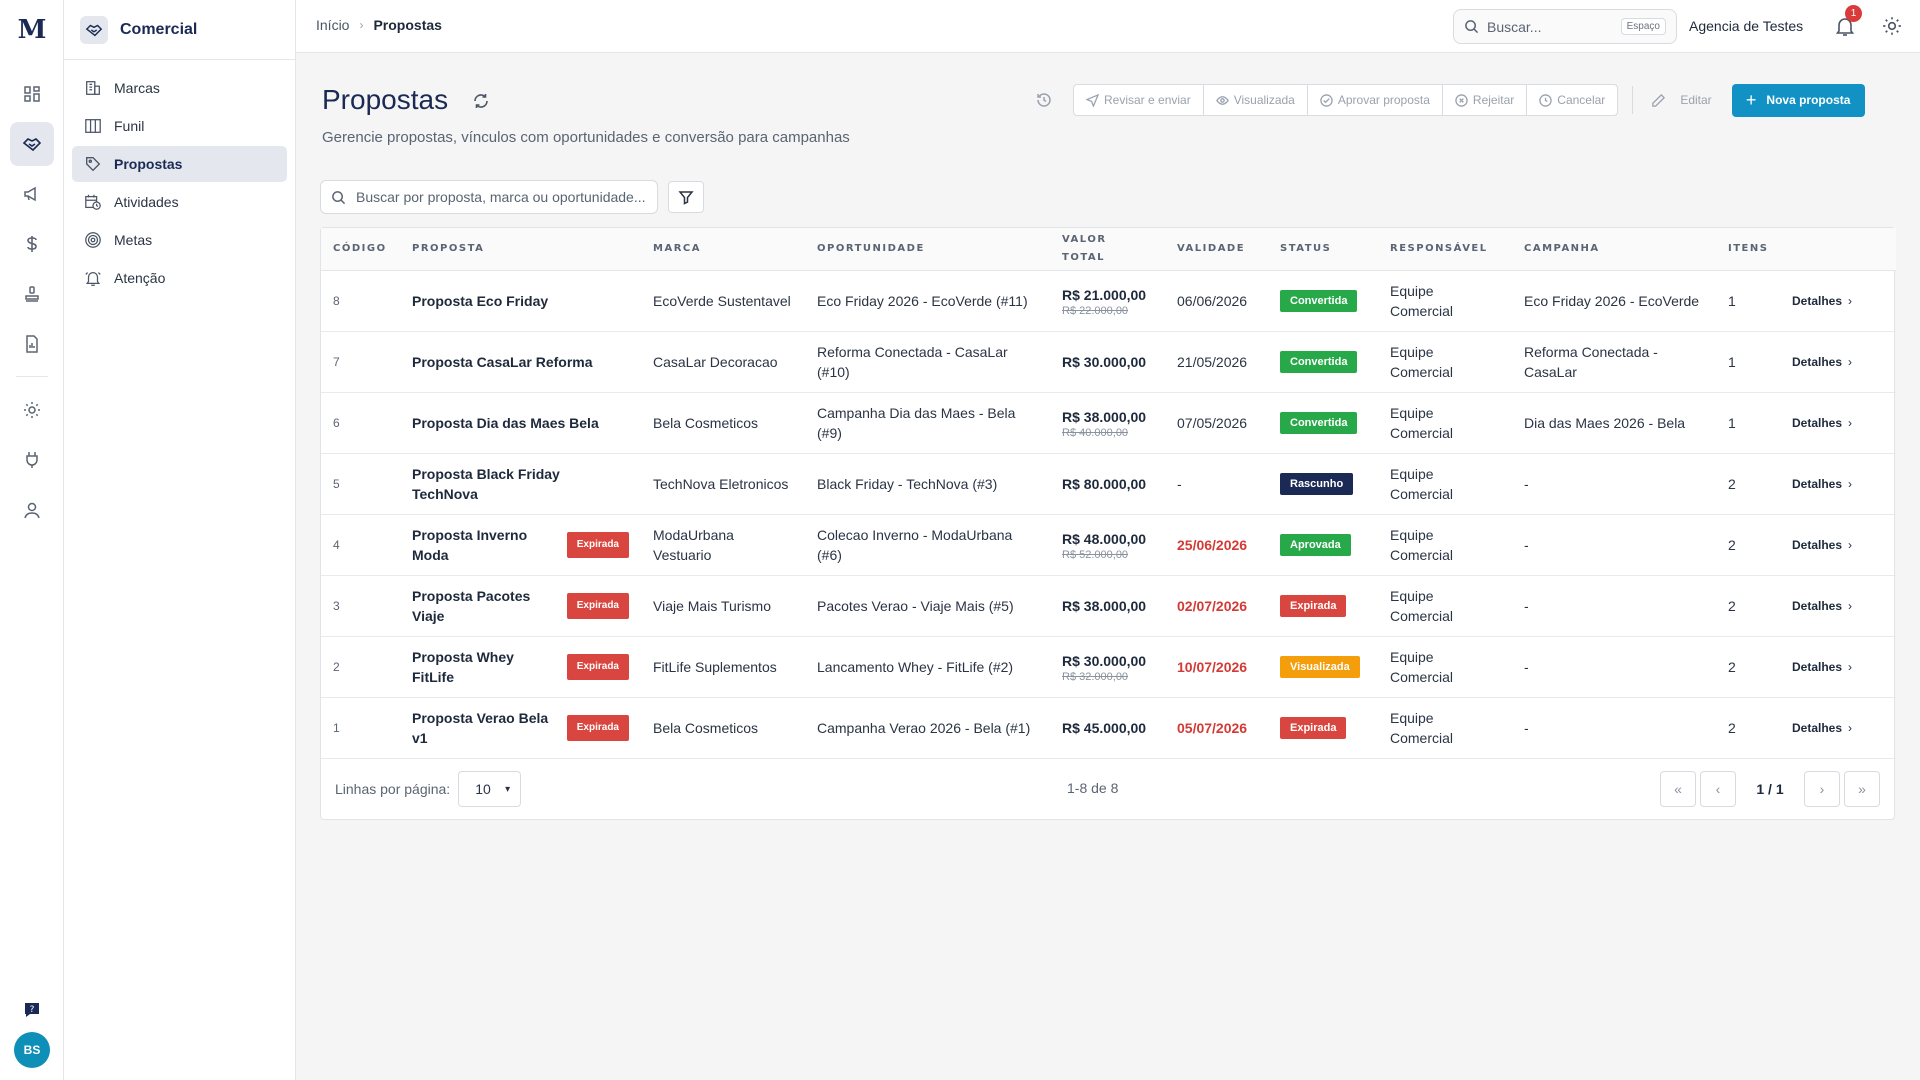 The image size is (1920, 1080). Describe the element at coordinates (1107, 249) in the screenshot. I see `col-total: VALOR TOTAL` at that location.